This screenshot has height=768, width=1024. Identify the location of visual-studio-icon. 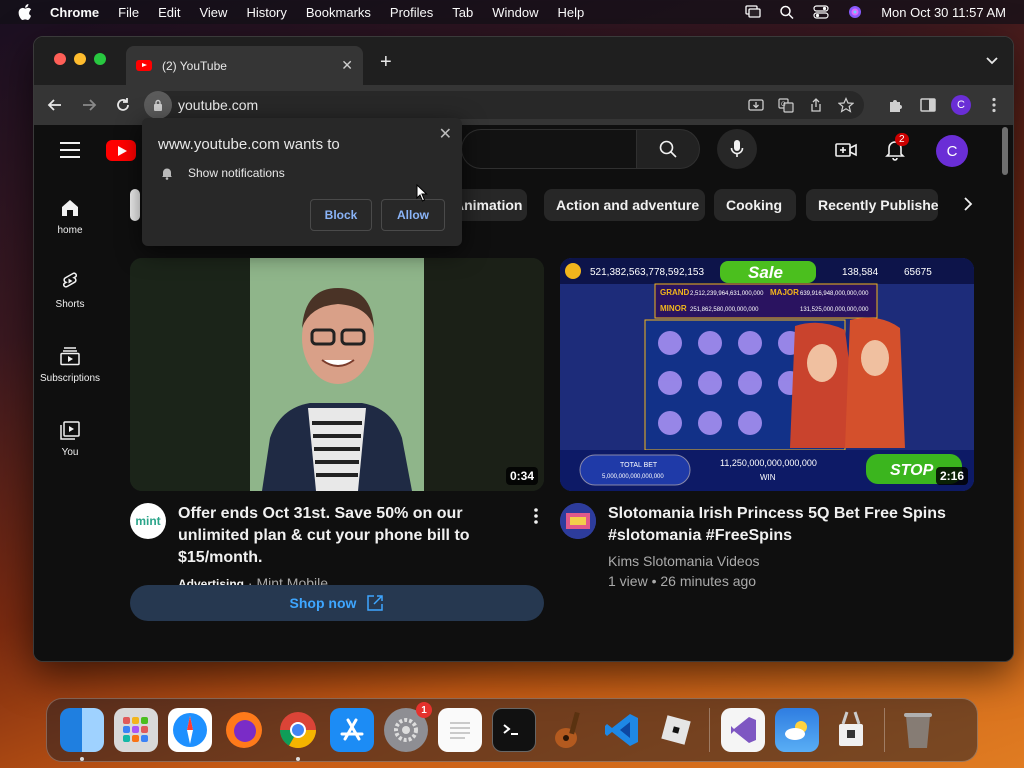
(743, 730).